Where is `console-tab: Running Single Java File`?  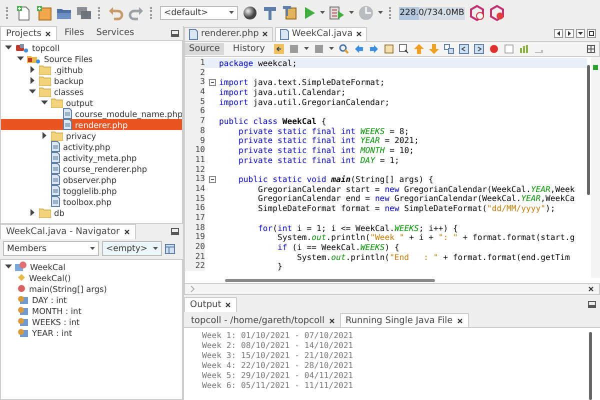
console-tab: Running Single Java File is located at coordinates (404, 320).